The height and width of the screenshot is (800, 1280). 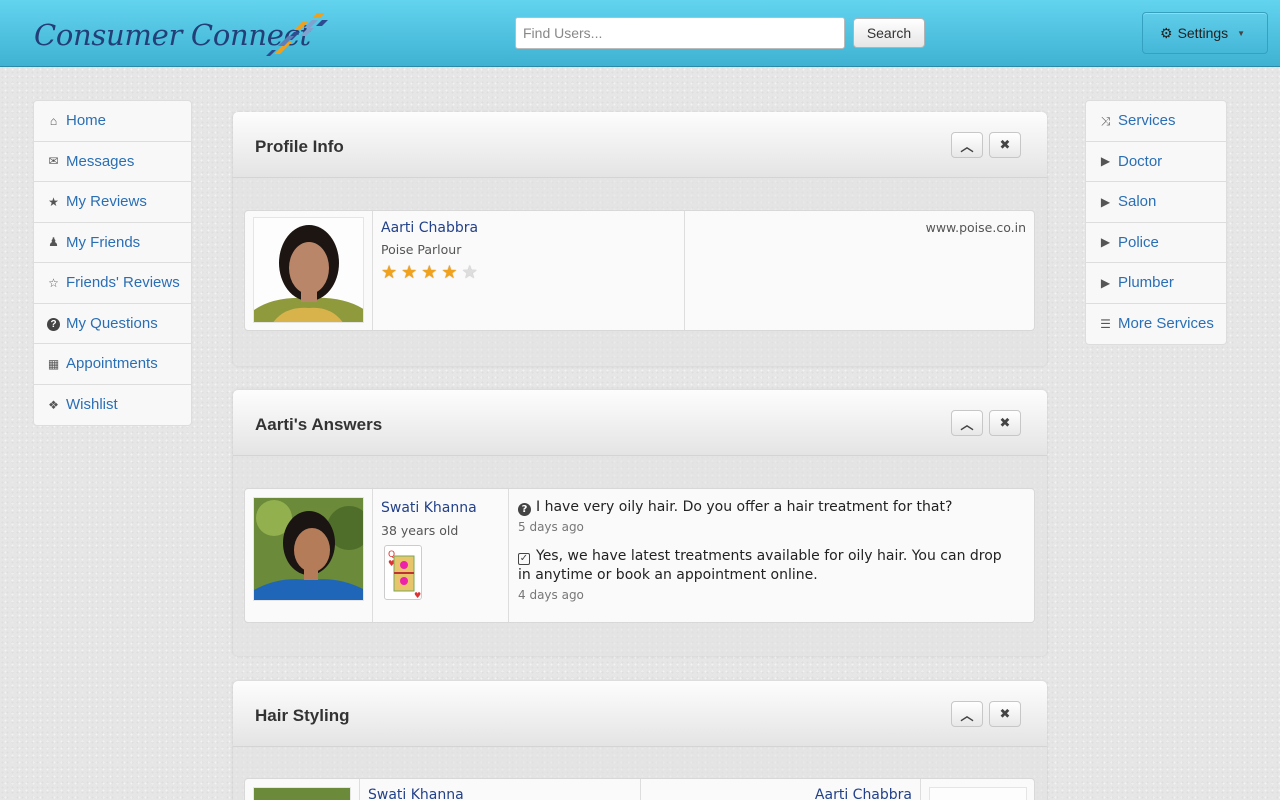 I want to click on profile-photo, so click(x=308, y=270).